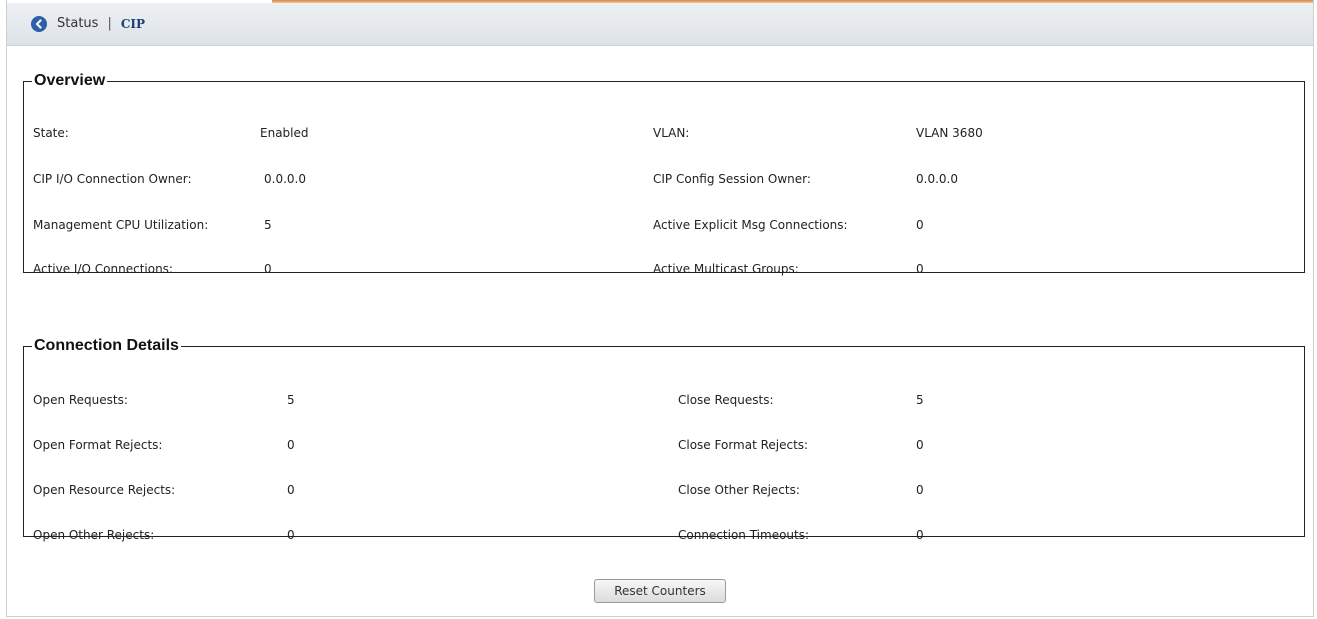 Image resolution: width=1317 pixels, height=619 pixels. Describe the element at coordinates (660, 591) in the screenshot. I see `reset-counters-button: Reset Counters` at that location.